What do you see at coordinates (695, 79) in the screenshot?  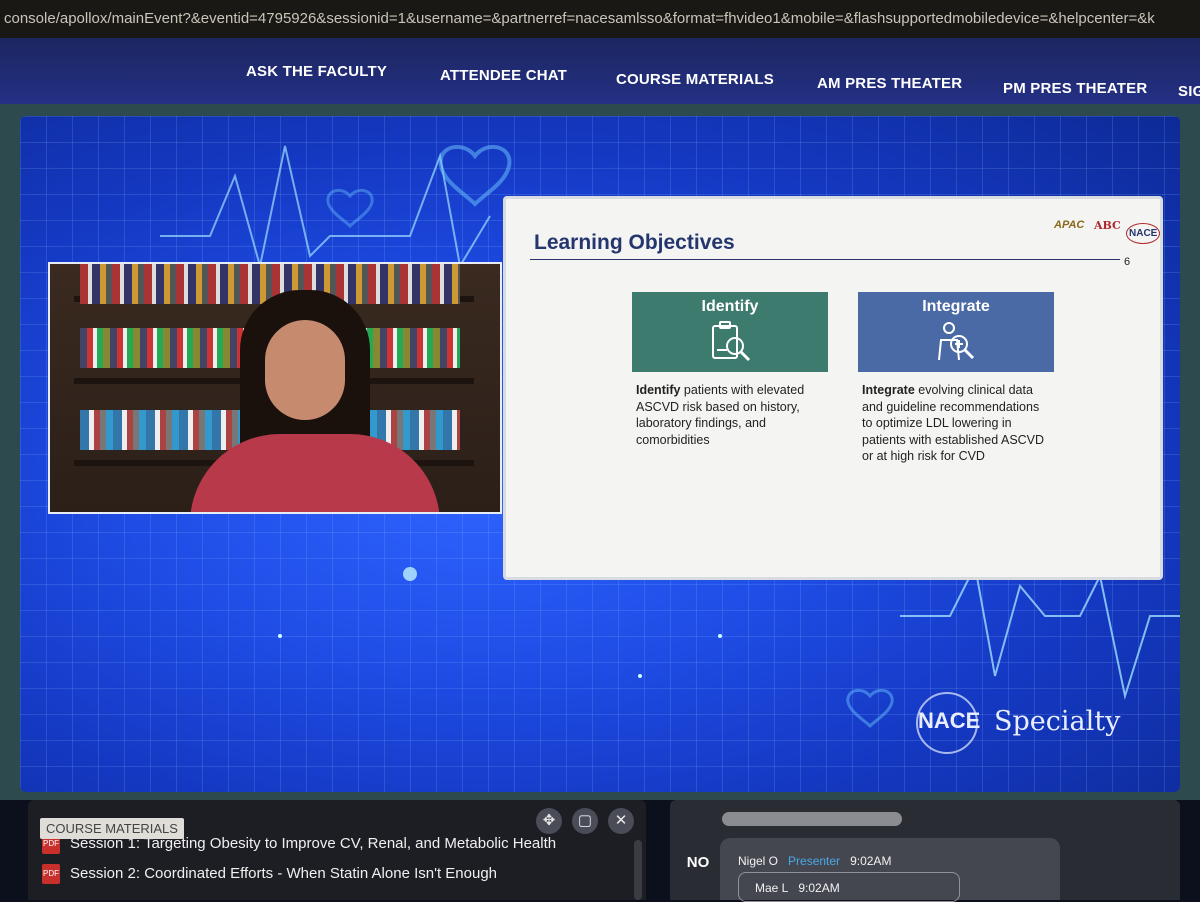 I see `nav-course-materials: COURSE MATERIALS` at bounding box center [695, 79].